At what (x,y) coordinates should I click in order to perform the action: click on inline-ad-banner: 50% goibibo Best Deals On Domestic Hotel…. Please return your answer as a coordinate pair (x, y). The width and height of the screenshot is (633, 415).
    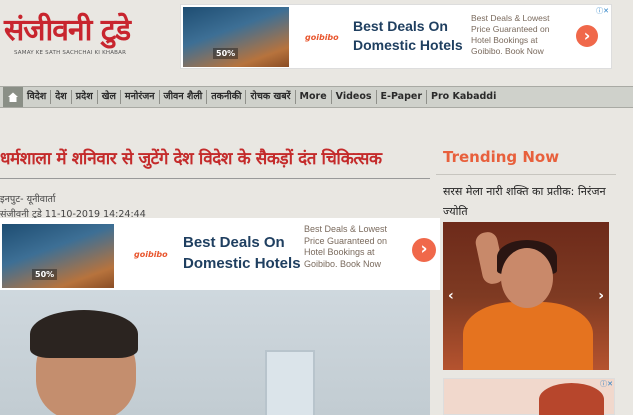
    Looking at the image, I should click on (220, 254).